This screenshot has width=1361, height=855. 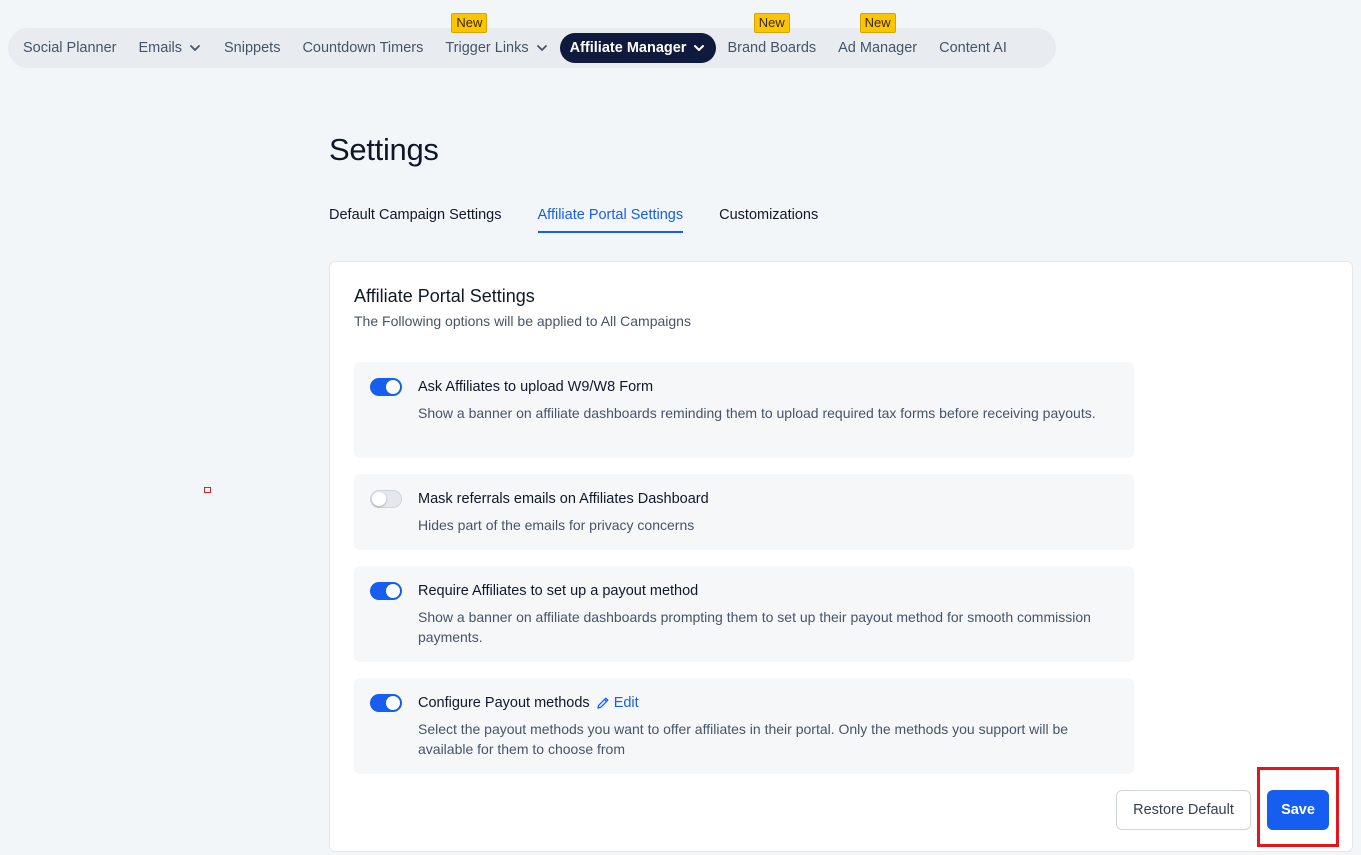 I want to click on save-button: Save, so click(x=1298, y=810).